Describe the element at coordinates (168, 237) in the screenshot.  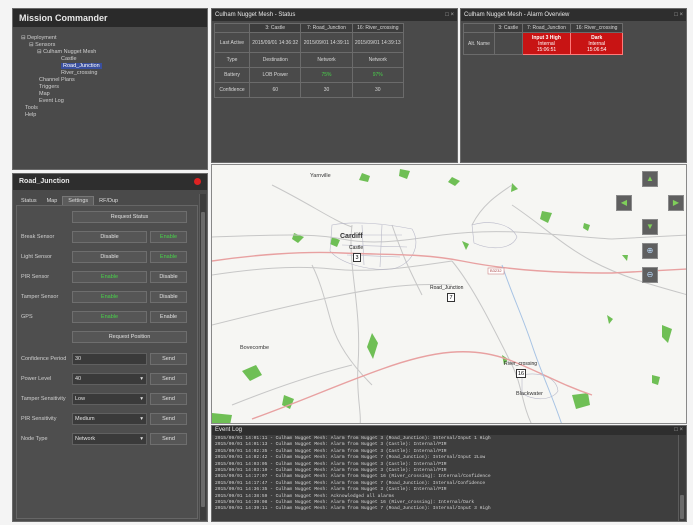
I see `break-sensor-enable-button: Enable` at that location.